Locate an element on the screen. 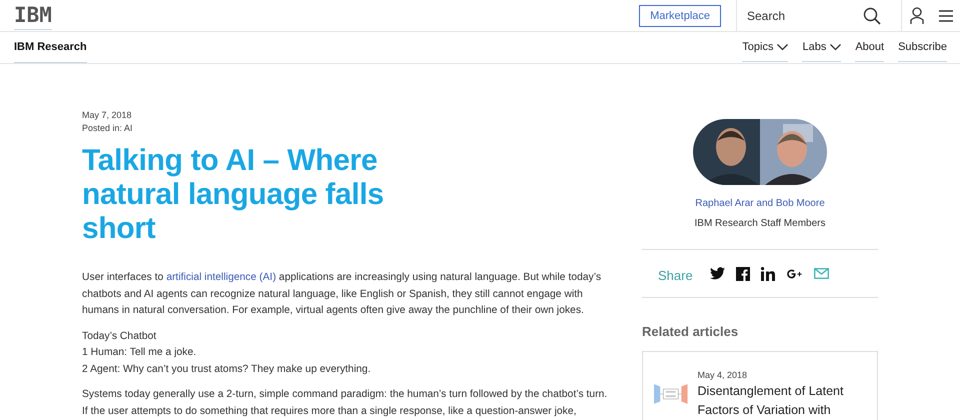 This screenshot has width=960, height=420. linkedin-icon is located at coordinates (768, 273).